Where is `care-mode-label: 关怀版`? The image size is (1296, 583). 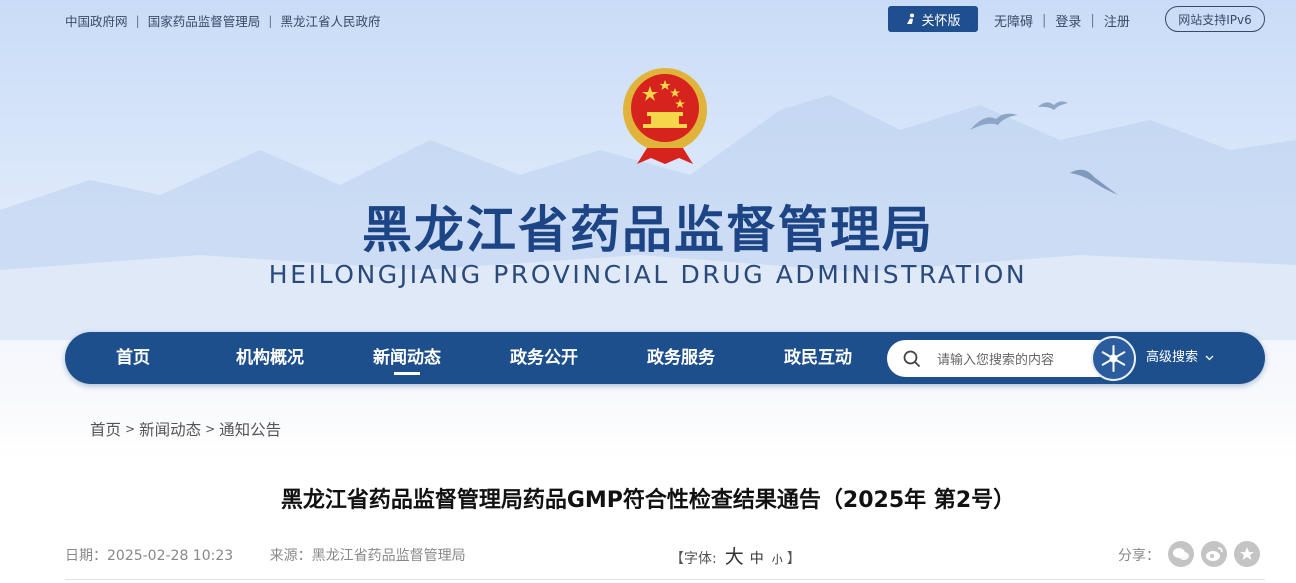 care-mode-label: 关怀版 is located at coordinates (941, 21).